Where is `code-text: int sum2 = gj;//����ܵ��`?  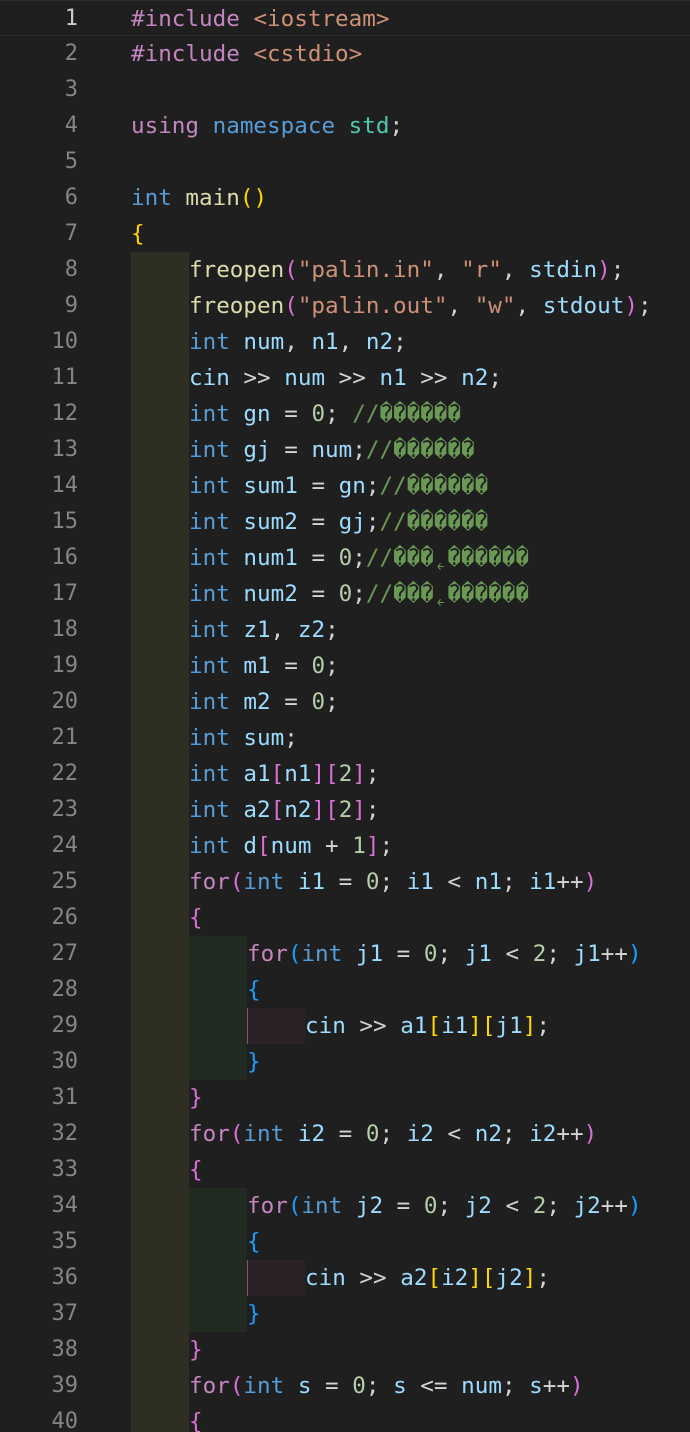 code-text: int sum2 = gj;//����ܵ�� is located at coordinates (338, 522).